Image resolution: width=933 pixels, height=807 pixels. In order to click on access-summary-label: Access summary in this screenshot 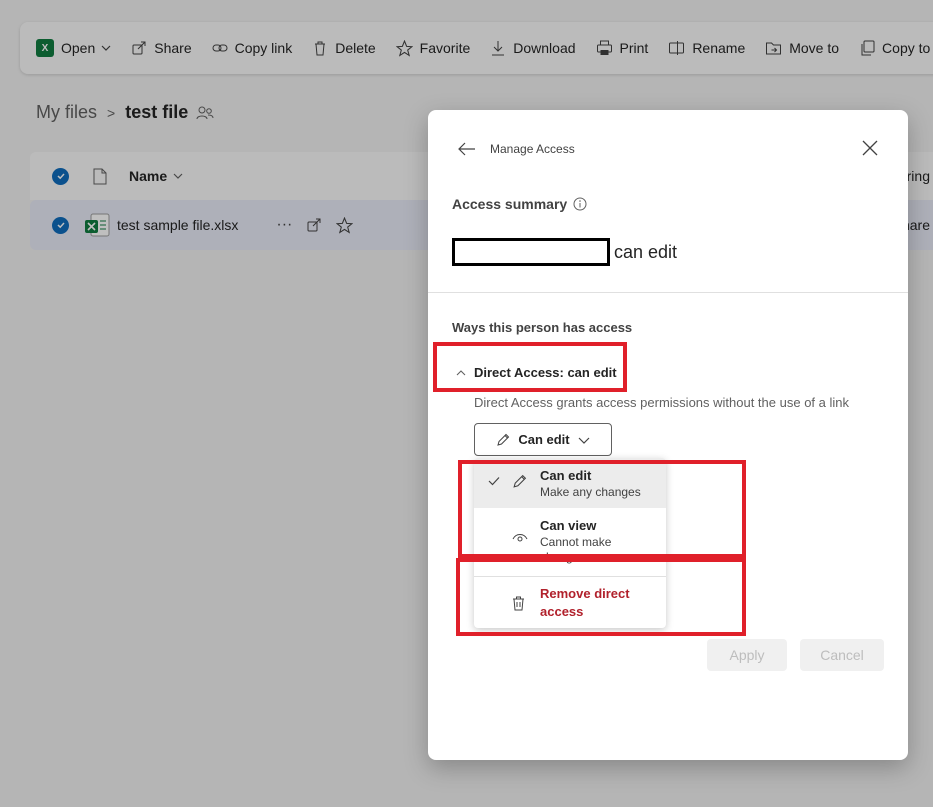, I will do `click(519, 204)`.